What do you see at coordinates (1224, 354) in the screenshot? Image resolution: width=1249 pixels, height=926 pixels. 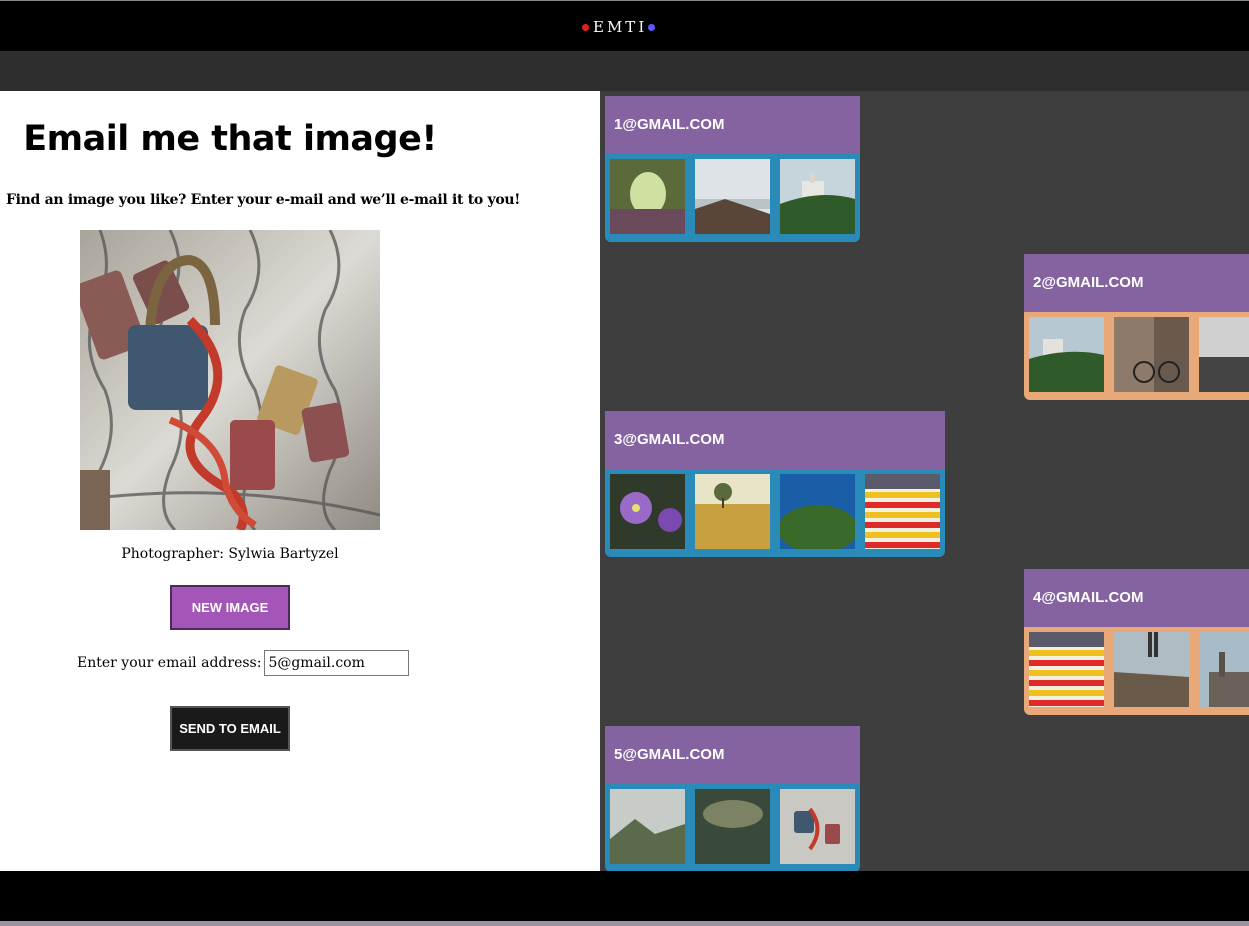 I see `misty-sea-thumbnail-icon` at bounding box center [1224, 354].